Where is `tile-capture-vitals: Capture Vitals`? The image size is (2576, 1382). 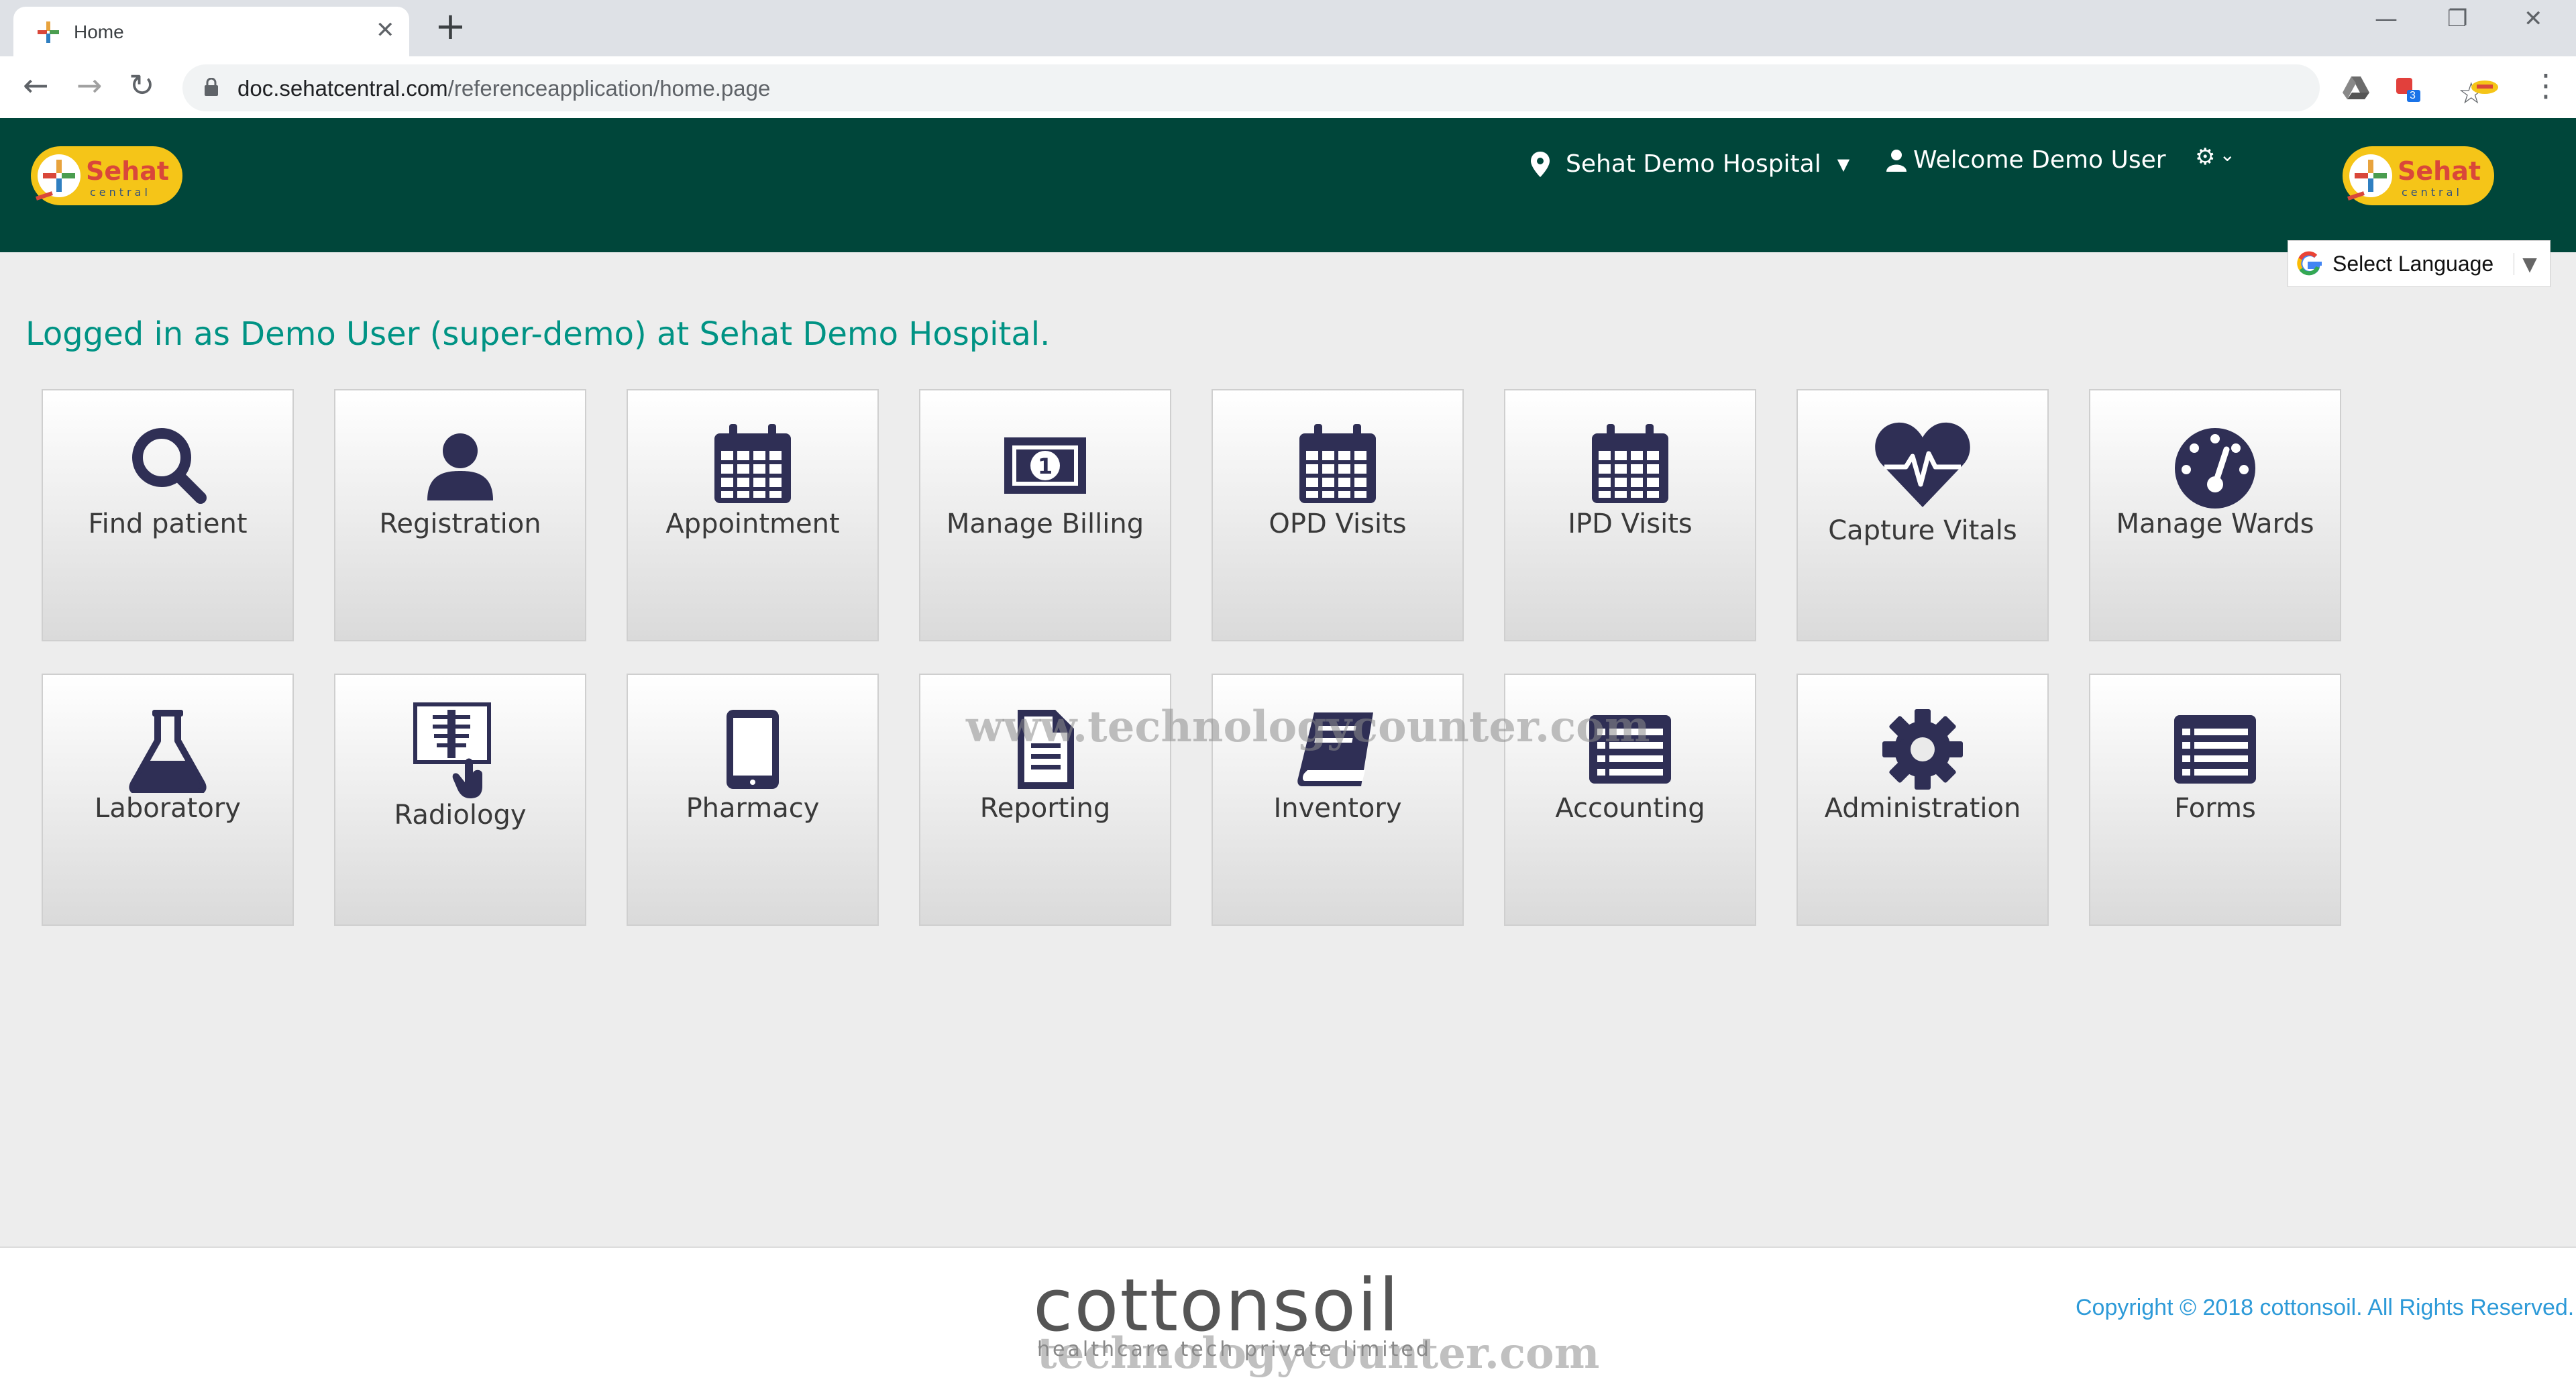 tile-capture-vitals: Capture Vitals is located at coordinates (1922, 515).